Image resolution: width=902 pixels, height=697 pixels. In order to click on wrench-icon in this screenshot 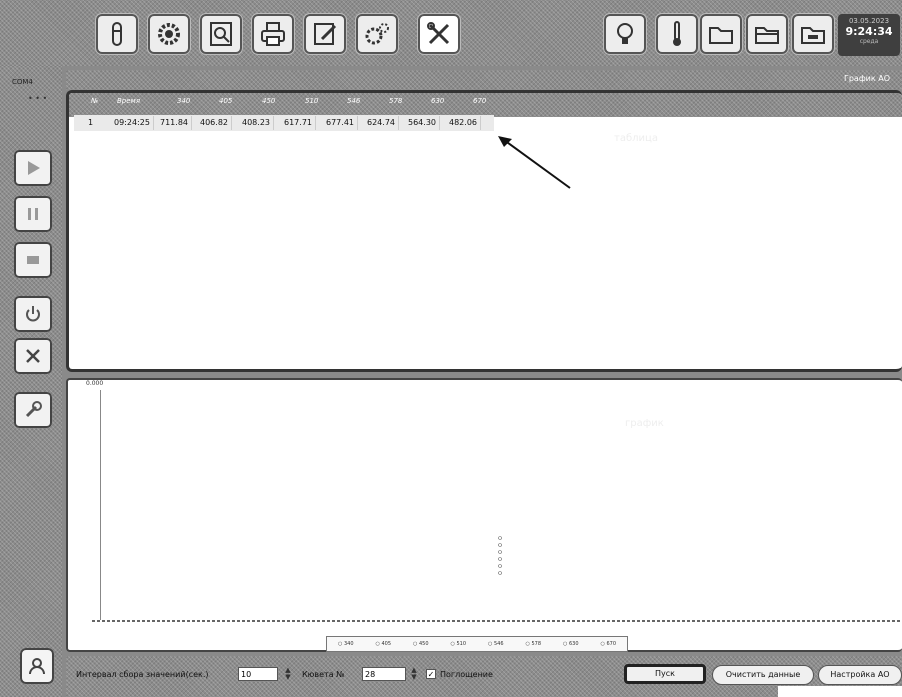, I will do `click(33, 409)`.